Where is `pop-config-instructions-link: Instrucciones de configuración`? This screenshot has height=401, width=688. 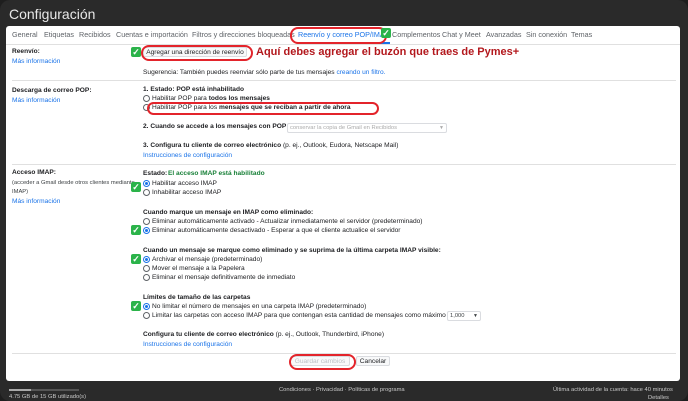 pop-config-instructions-link: Instrucciones de configuración is located at coordinates (187, 155).